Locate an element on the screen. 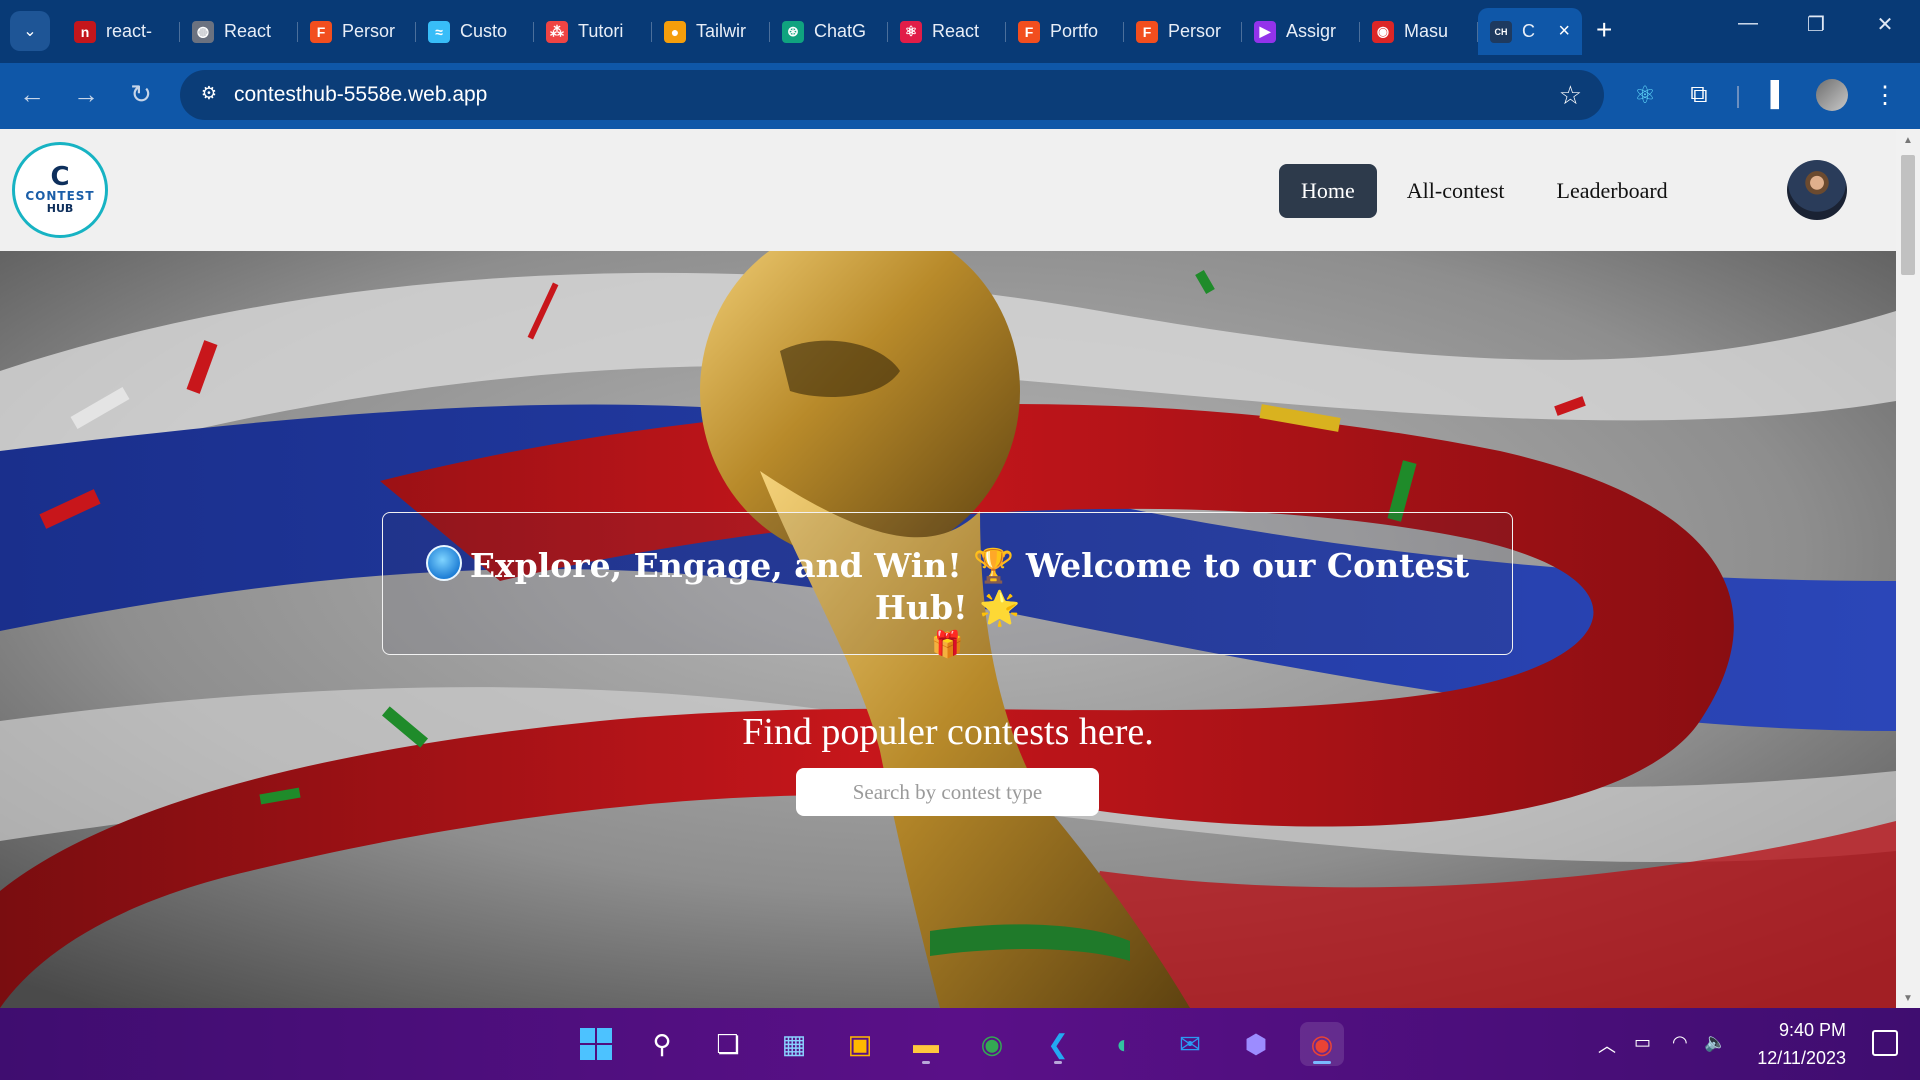 The image size is (1920, 1080). back-button: ← is located at coordinates (32, 94).